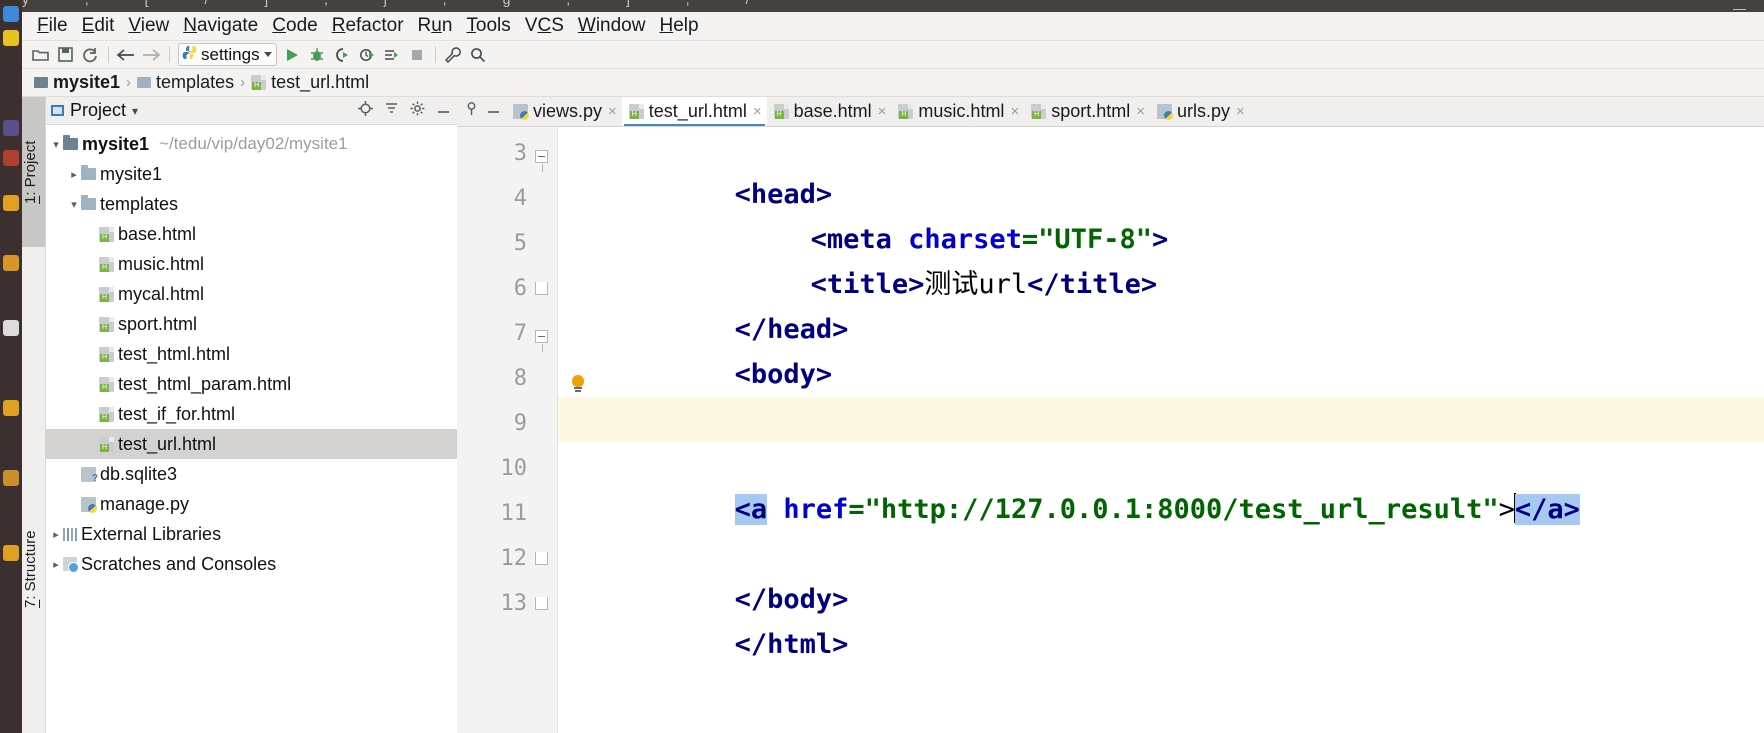  I want to click on run-coverage-icon, so click(342, 55).